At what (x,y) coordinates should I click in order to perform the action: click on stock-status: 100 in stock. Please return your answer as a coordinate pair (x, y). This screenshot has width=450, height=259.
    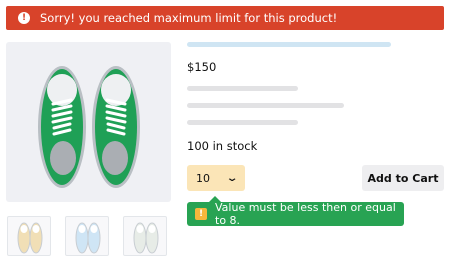
    Looking at the image, I should click on (222, 146).